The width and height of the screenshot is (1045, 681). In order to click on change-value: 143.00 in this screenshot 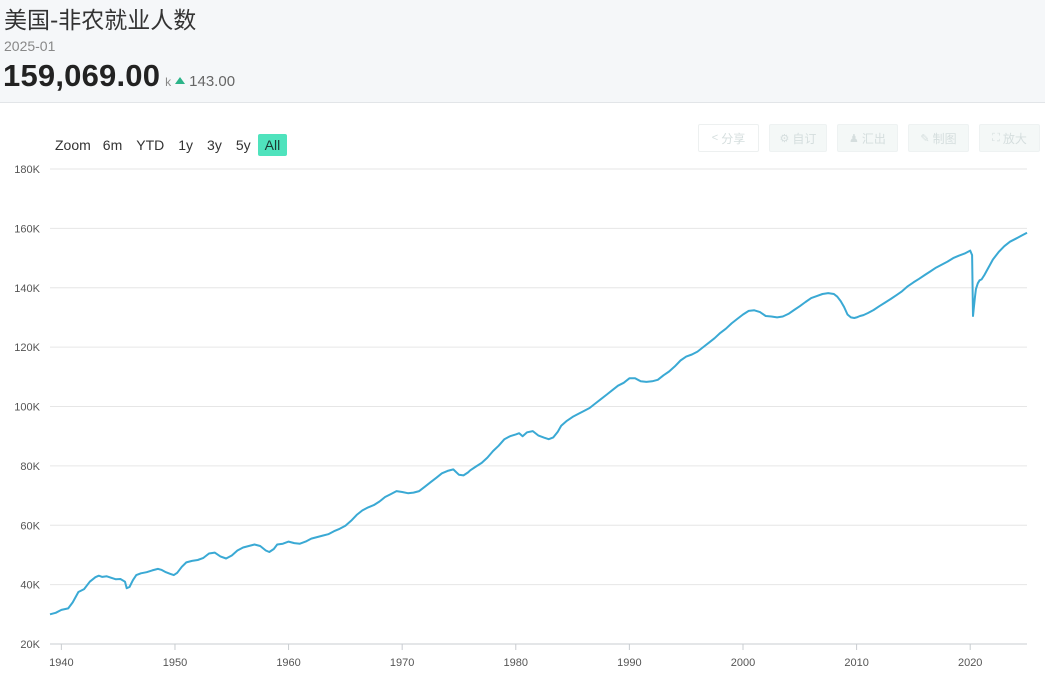, I will do `click(212, 81)`.